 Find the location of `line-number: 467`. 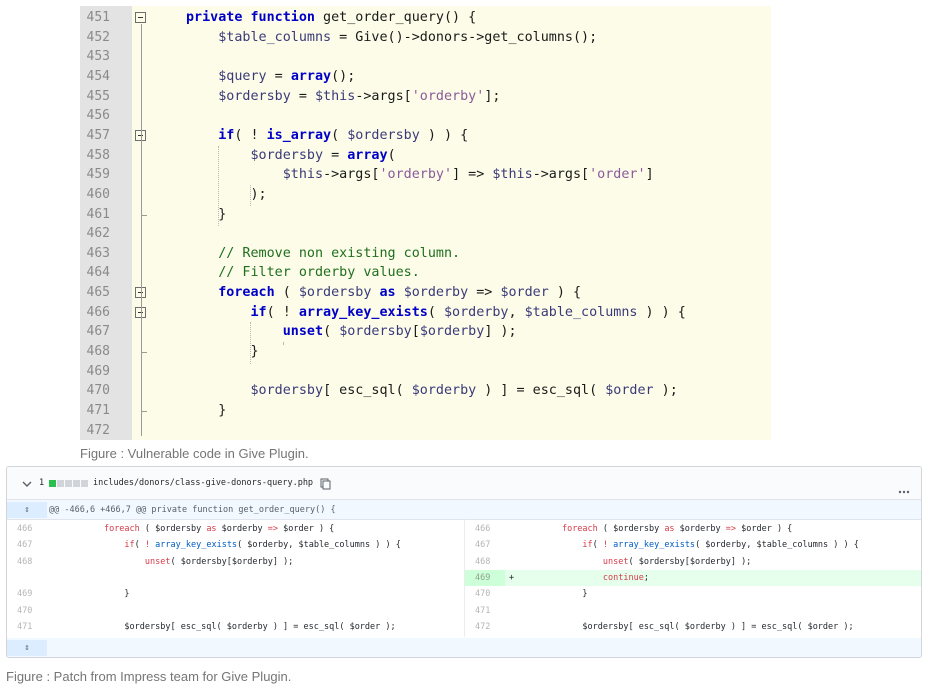

line-number: 467 is located at coordinates (98, 332).